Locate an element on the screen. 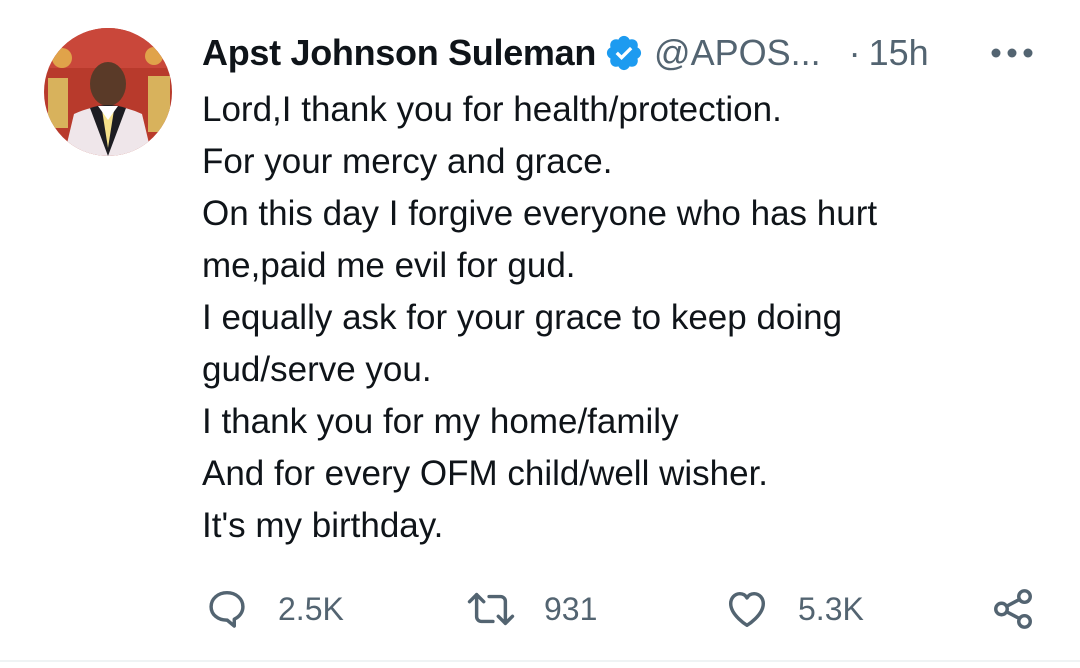  like-button: 5.3K is located at coordinates (794, 609).